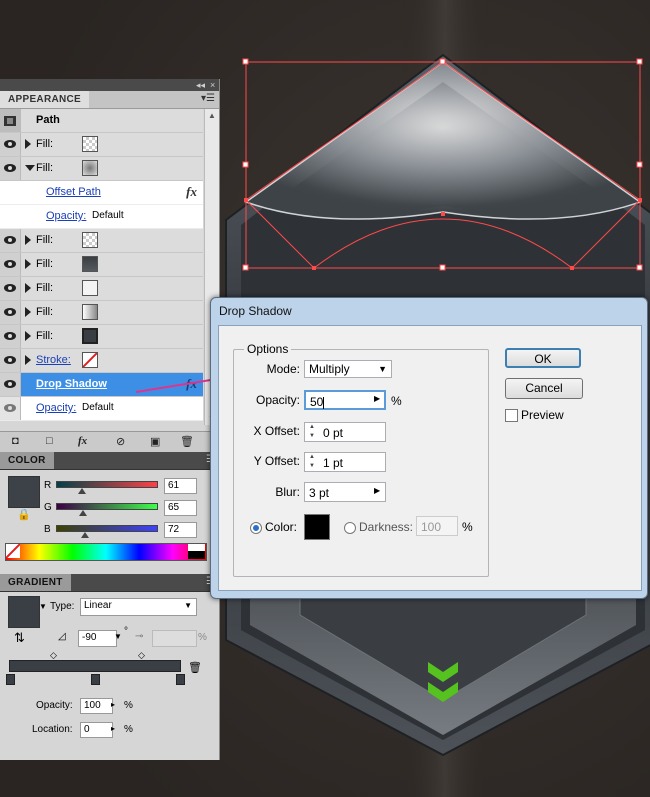 This screenshot has height=797, width=650. What do you see at coordinates (138, 607) in the screenshot?
I see `type-select: Linear ▼` at bounding box center [138, 607].